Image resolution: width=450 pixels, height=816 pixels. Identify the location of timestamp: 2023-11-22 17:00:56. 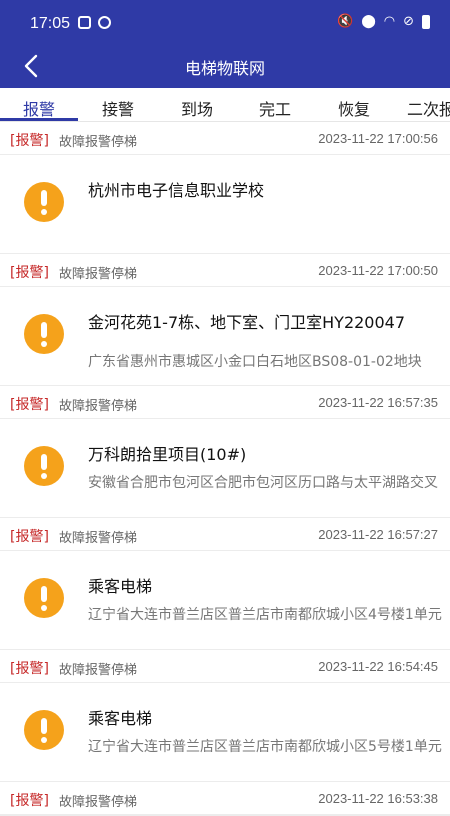
(378, 138).